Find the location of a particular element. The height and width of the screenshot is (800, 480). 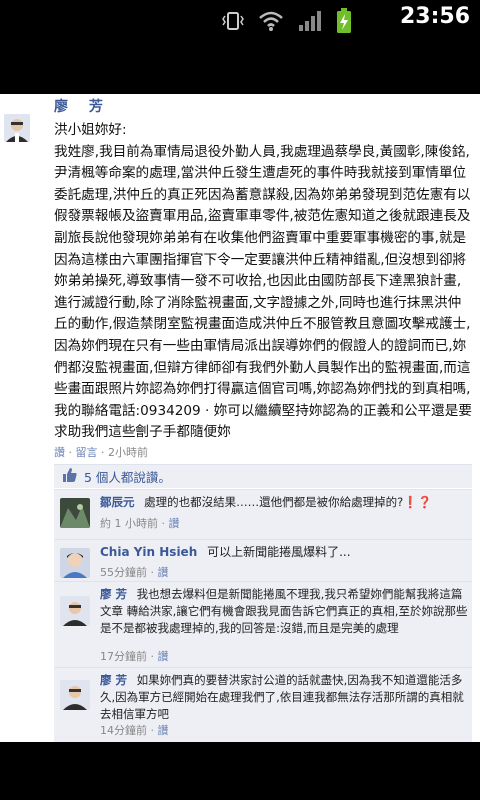

post-meta: 讚 · 留言 · 2小時前 is located at coordinates (101, 452).